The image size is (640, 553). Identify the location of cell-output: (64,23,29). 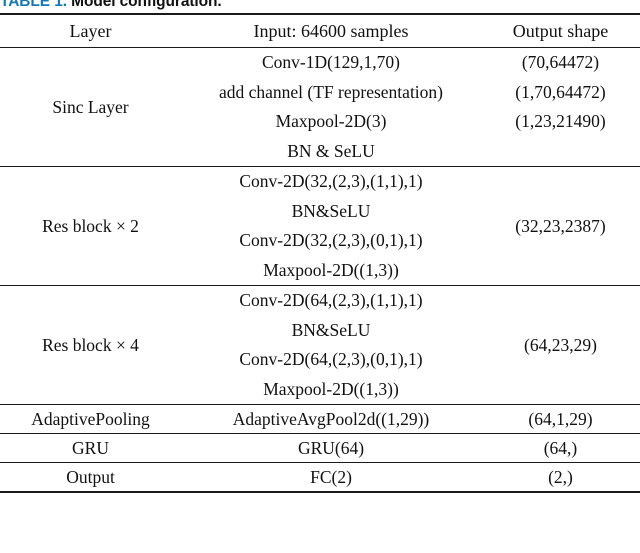
(560, 344).